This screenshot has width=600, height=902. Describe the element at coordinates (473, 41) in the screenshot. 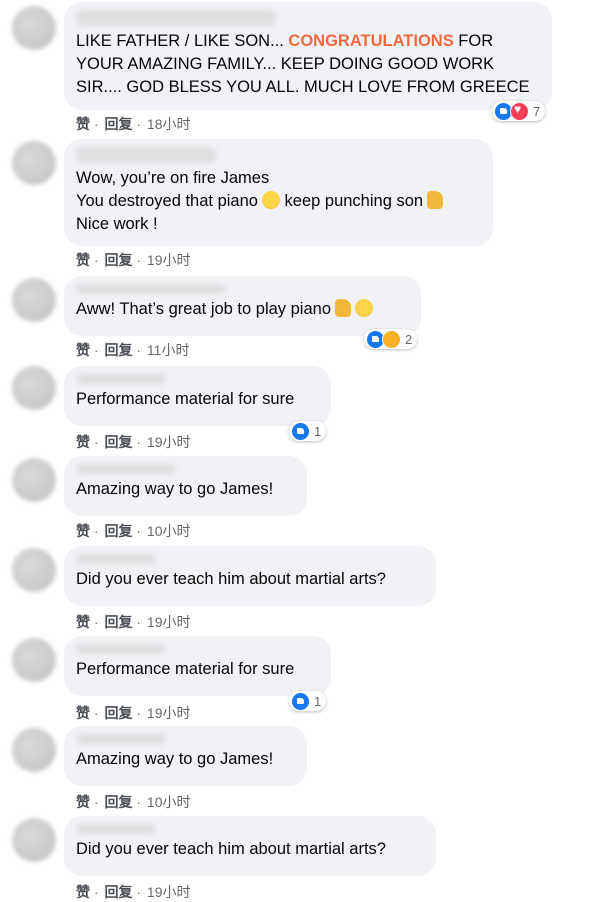

I see `comment-text-line: FOR` at that location.